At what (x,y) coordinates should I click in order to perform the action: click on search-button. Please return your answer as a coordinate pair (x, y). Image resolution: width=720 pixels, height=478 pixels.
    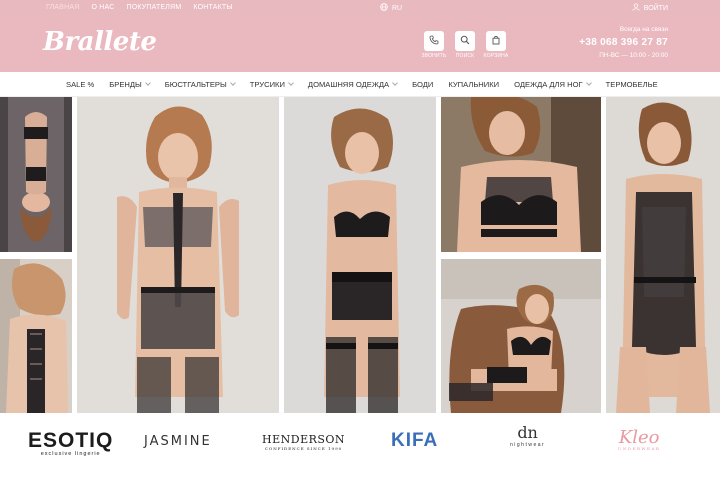
    Looking at the image, I should click on (465, 41).